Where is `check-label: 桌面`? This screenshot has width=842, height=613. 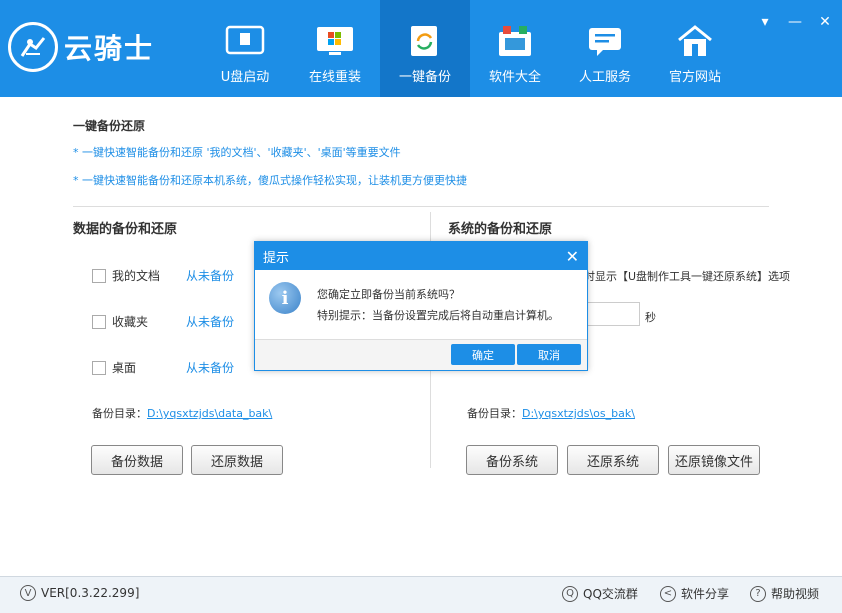
check-label: 桌面 is located at coordinates (124, 368).